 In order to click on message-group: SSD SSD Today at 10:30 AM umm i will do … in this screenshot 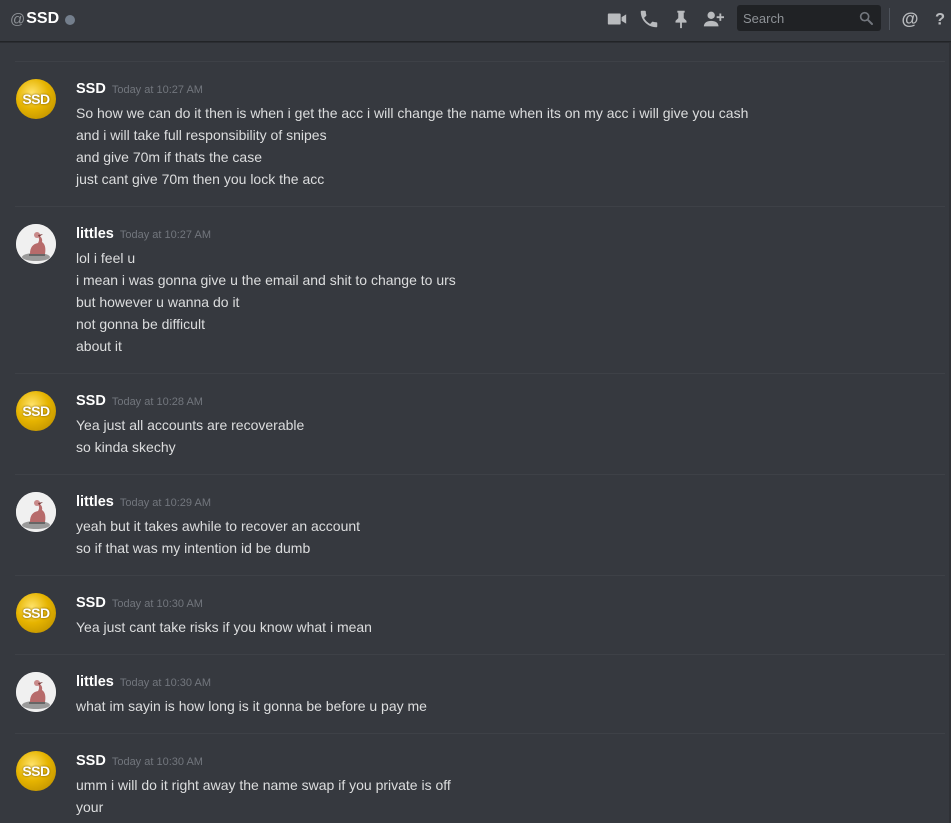, I will do `click(480, 778)`.